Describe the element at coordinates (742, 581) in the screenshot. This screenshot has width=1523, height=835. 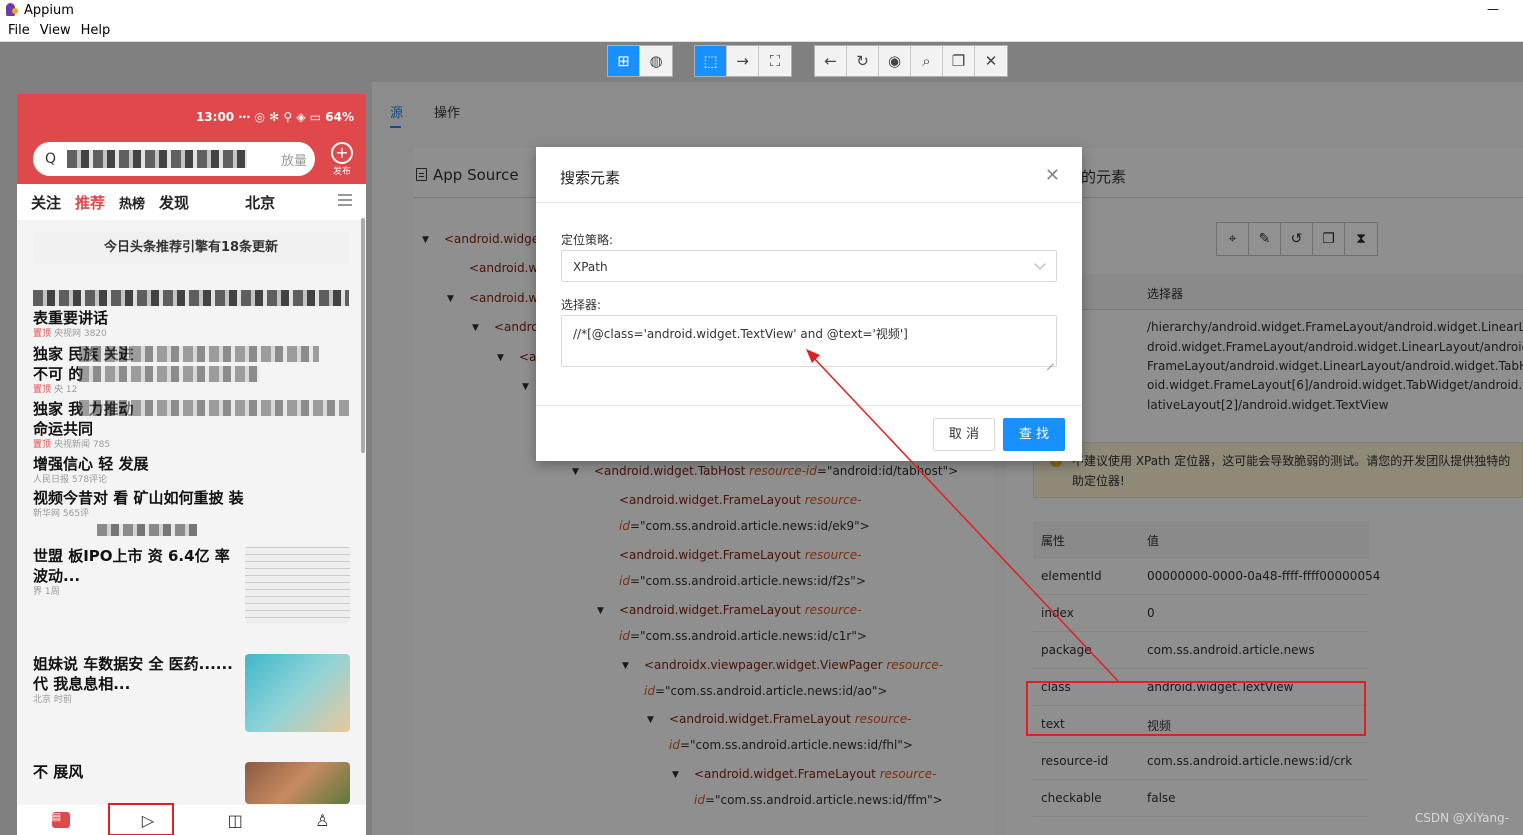
I see `tree-node: id="com.ss.android.article.news:id/f2s">` at that location.